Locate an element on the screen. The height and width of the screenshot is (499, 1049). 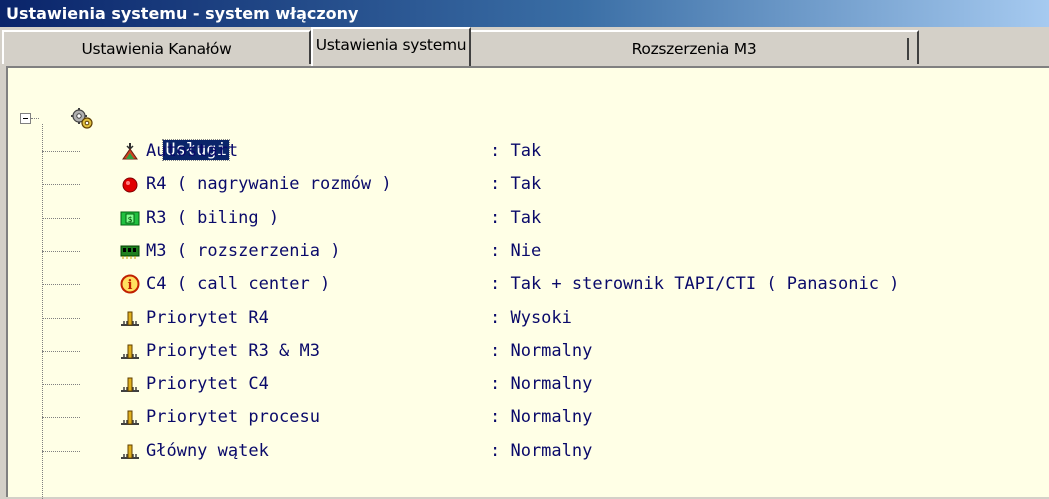
tab-label: Ustawienia Kanałów is located at coordinates (156, 49).